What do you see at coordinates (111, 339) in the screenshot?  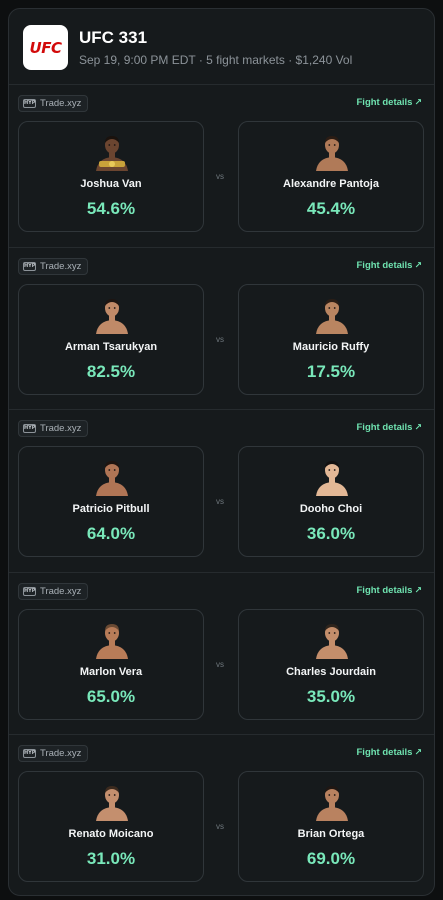 I see `fighter-a-card: Arman Tsarukyan 82.5%` at bounding box center [111, 339].